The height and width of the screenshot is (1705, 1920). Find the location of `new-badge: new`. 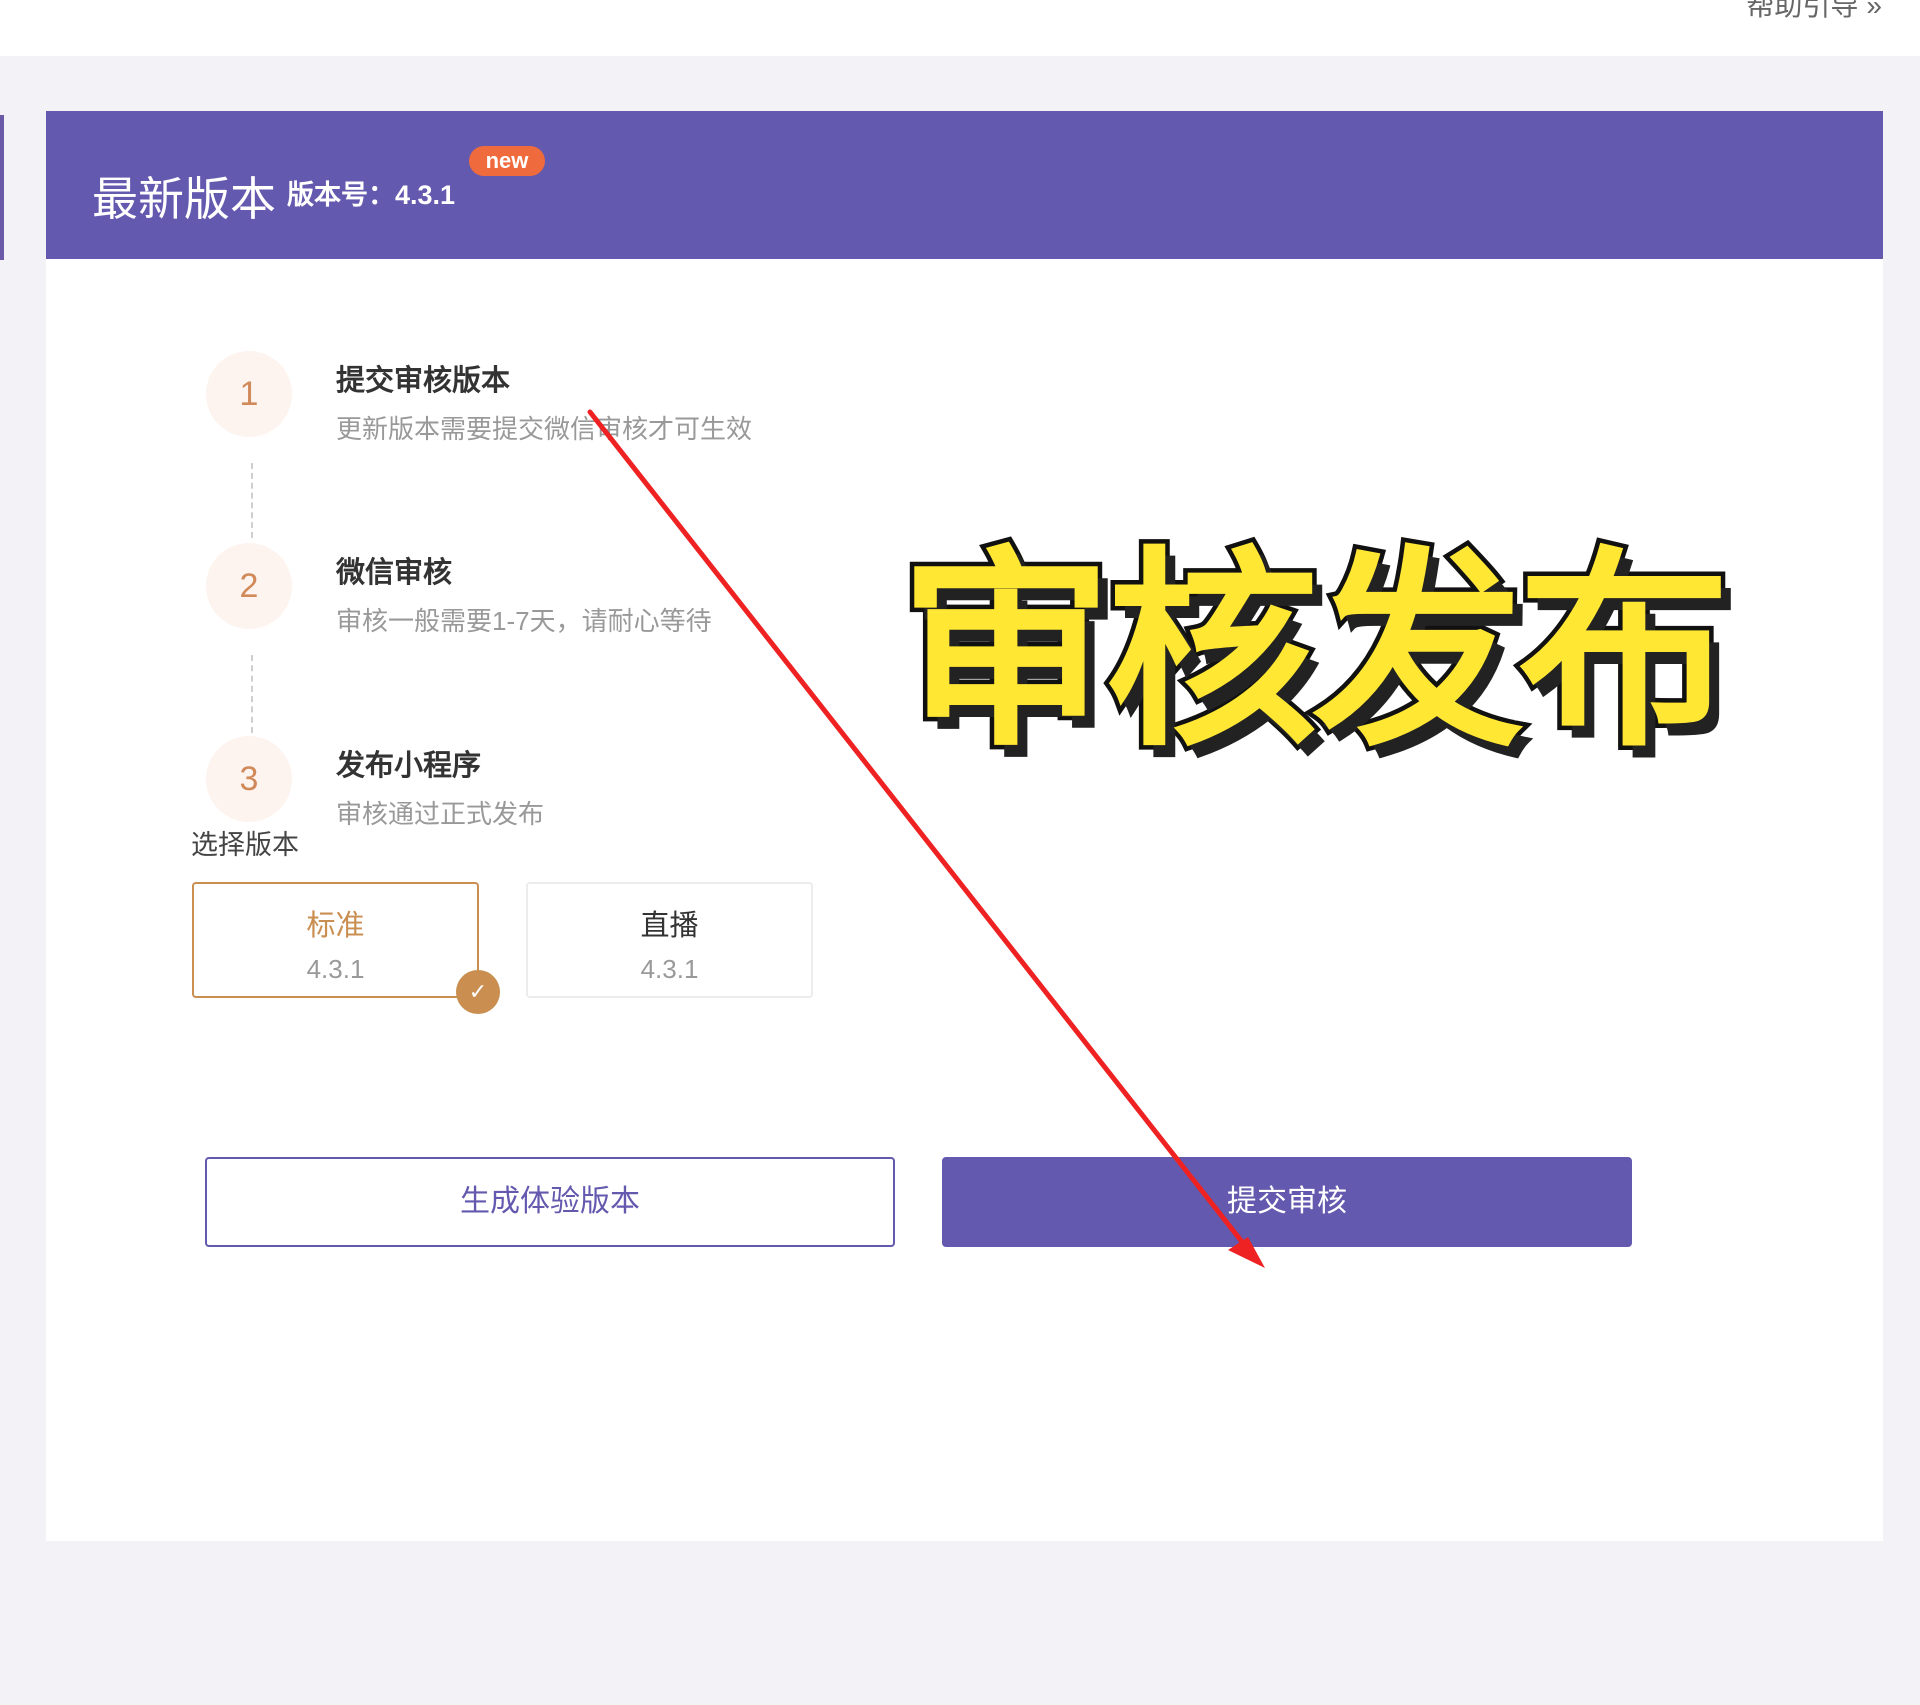

new-badge: new is located at coordinates (507, 161).